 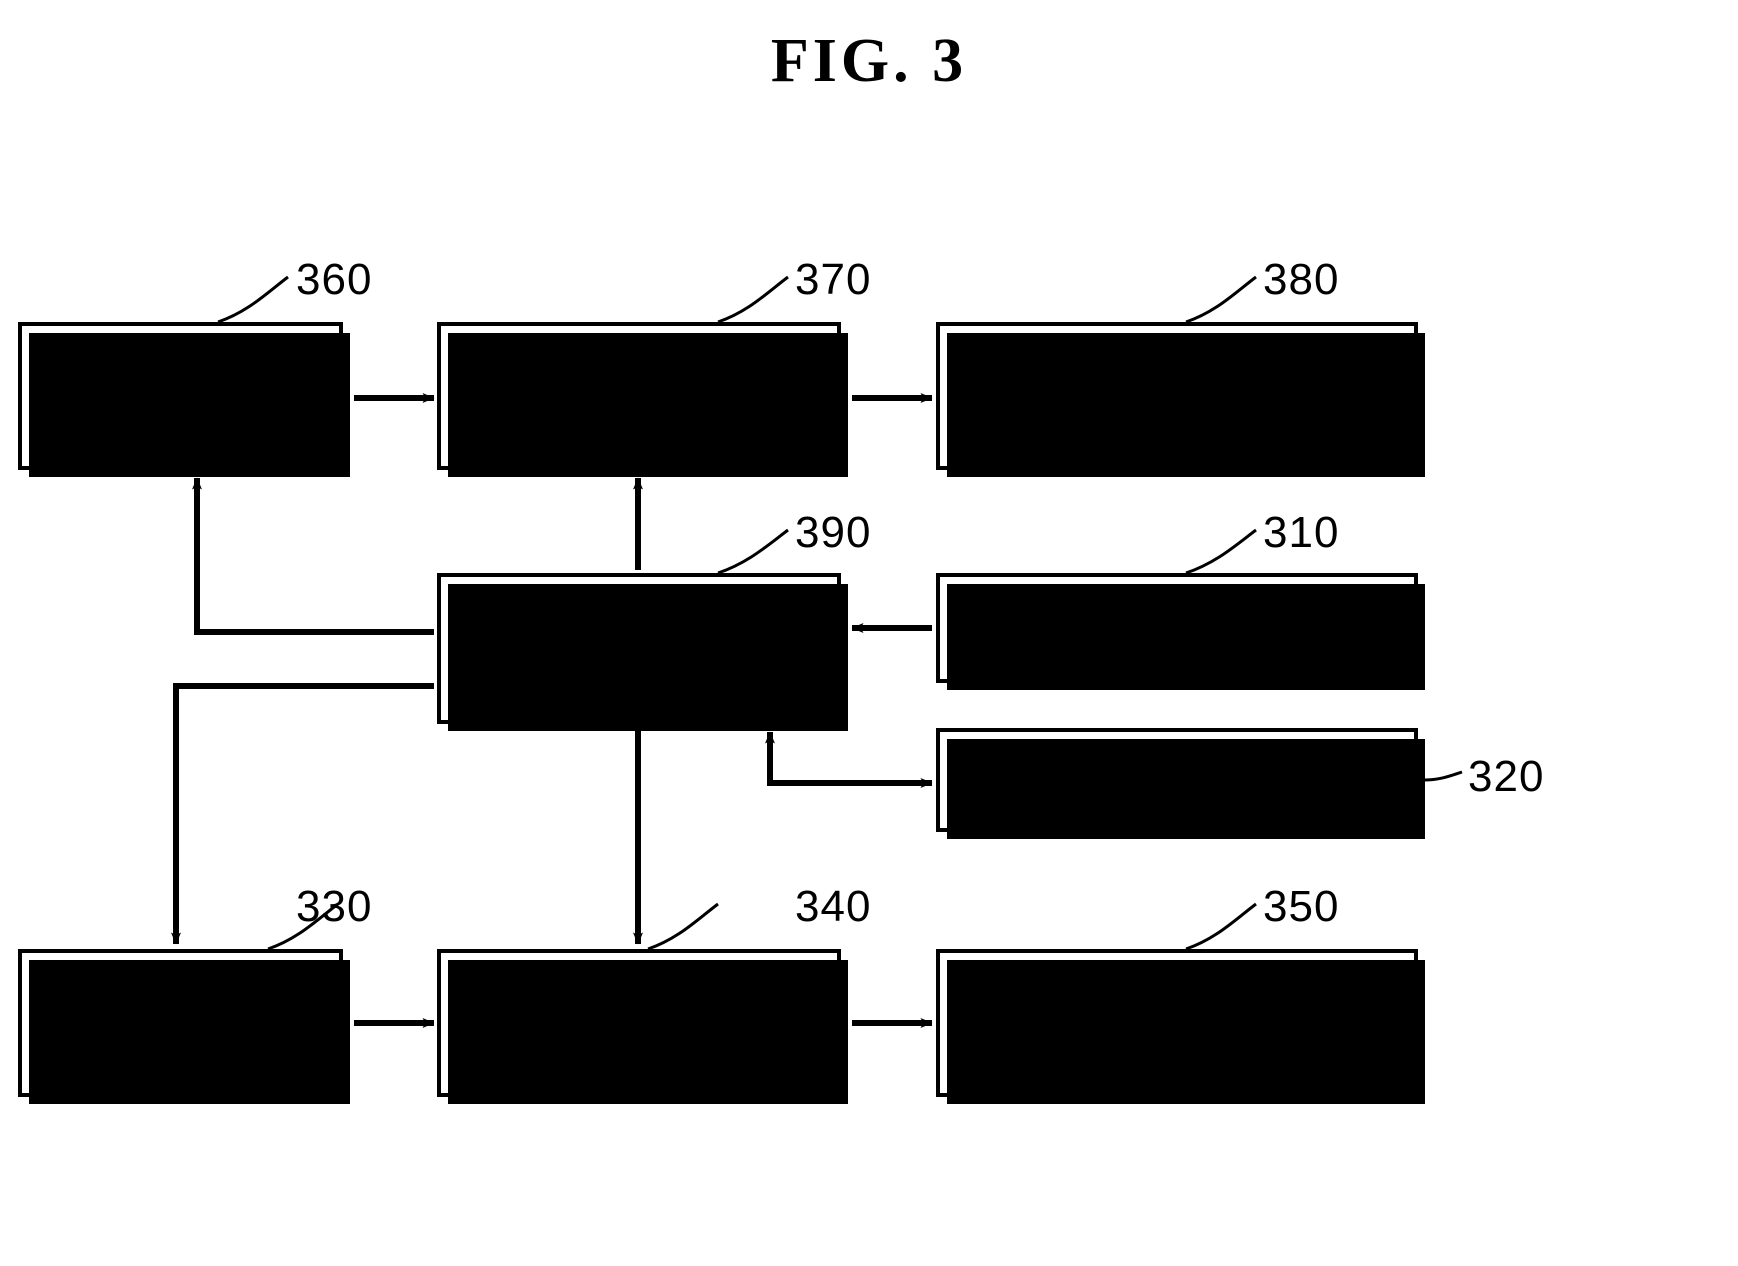 I want to click on block-label: USER INPUT UNIT, so click(x=1177, y=627).